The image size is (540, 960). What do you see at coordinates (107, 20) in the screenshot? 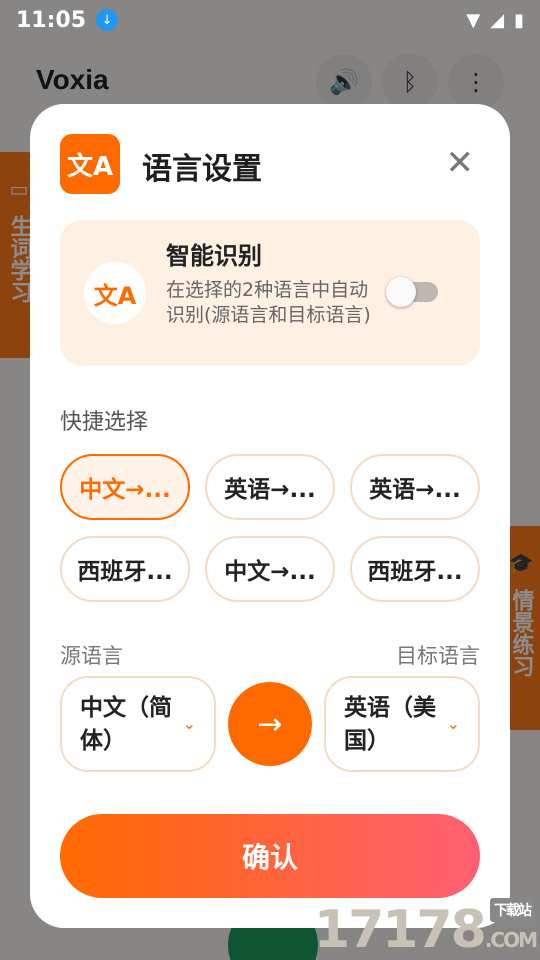
I see `download-icon: ↓` at bounding box center [107, 20].